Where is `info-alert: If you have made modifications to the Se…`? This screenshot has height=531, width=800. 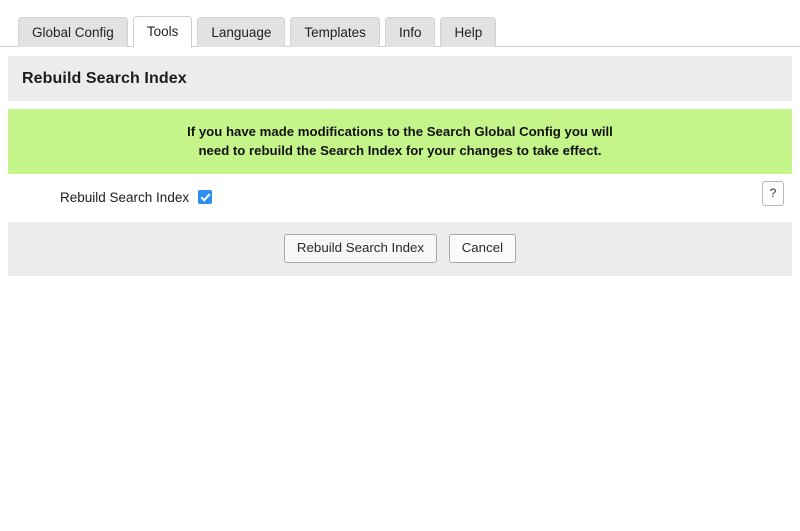 info-alert: If you have made modifications to the Se… is located at coordinates (400, 141).